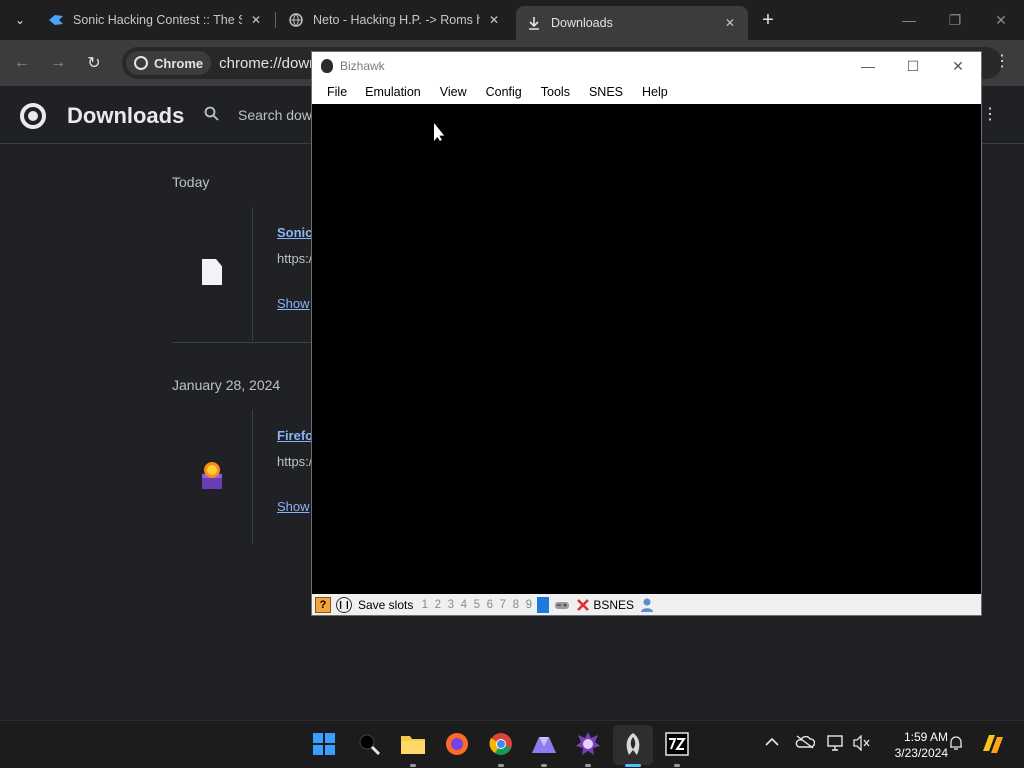  Describe the element at coordinates (56, 20) in the screenshot. I see `sonic-icon` at that location.